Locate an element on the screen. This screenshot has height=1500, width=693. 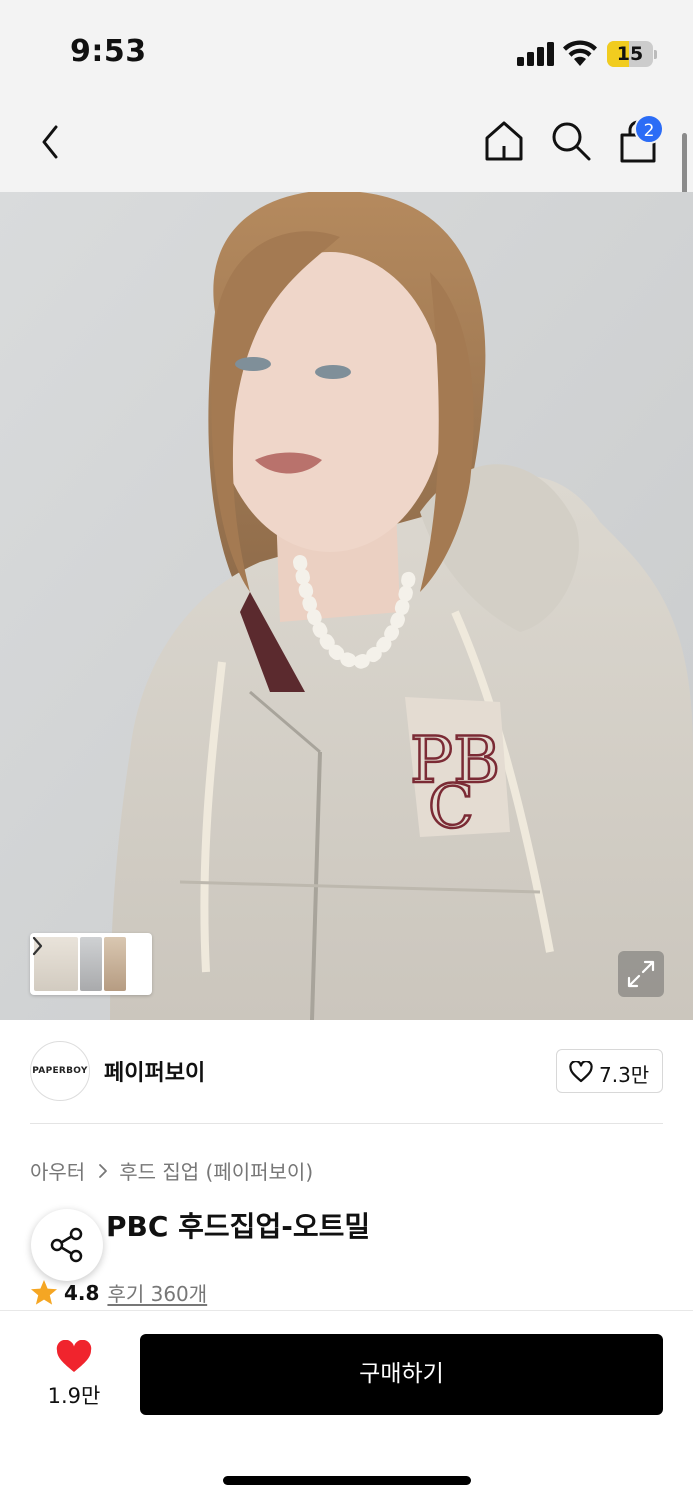
rating-row: 4.8 후기 360개 is located at coordinates (118, 1292).